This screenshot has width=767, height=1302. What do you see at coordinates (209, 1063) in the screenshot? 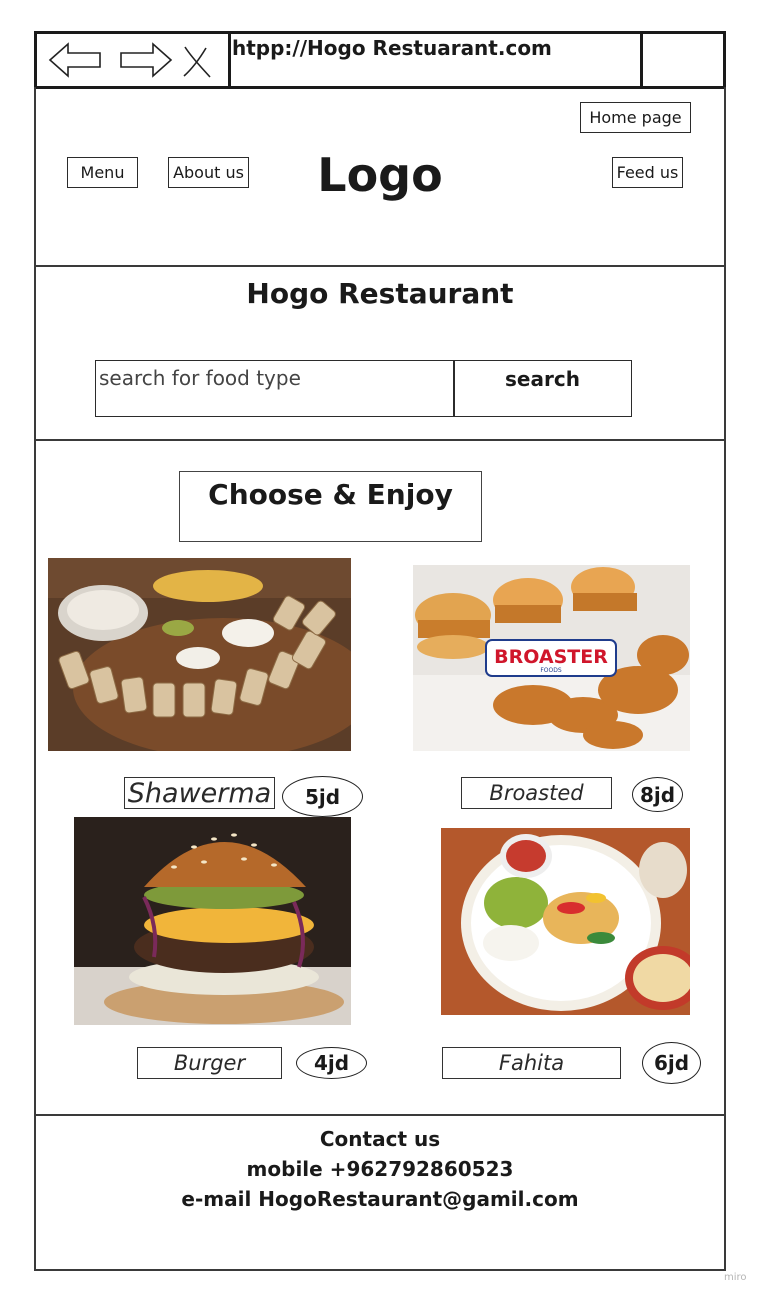
I see `item-name-burger: Burger` at bounding box center [209, 1063].